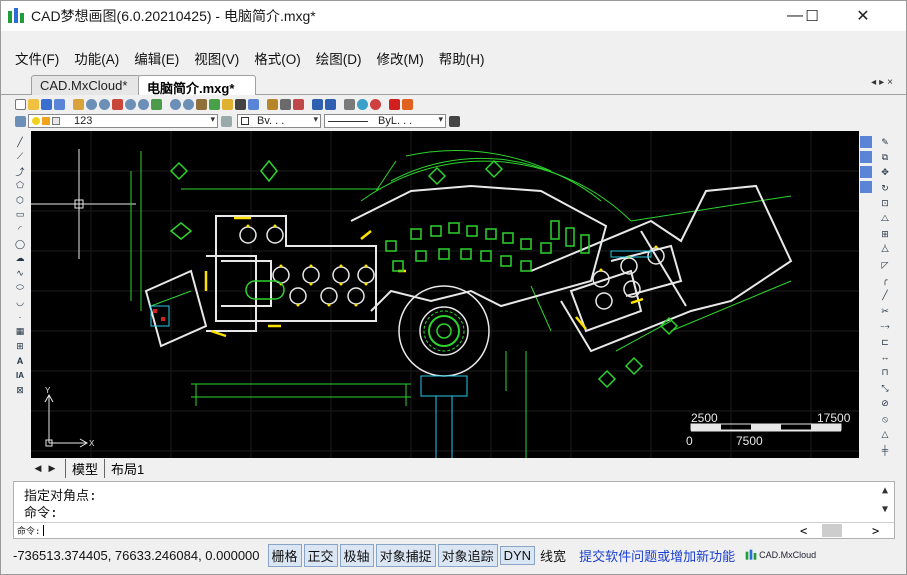 The image size is (907, 575). What do you see at coordinates (885, 234) in the screenshot?
I see `array-icon: ⊞` at bounding box center [885, 234].